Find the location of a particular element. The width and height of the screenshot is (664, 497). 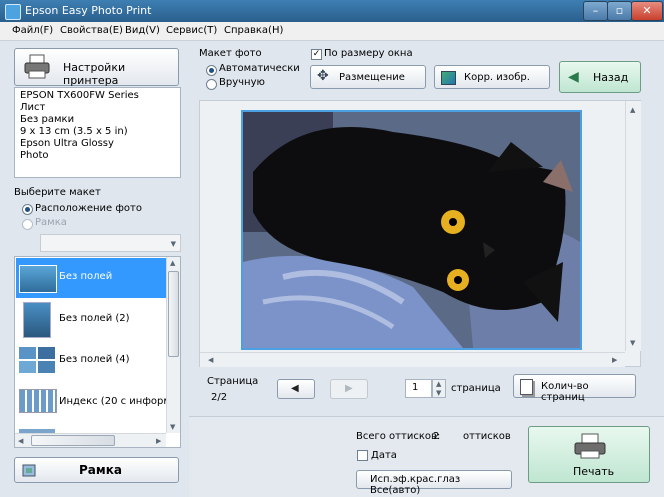

correct-image-label: Корр. изобр. is located at coordinates (497, 77).